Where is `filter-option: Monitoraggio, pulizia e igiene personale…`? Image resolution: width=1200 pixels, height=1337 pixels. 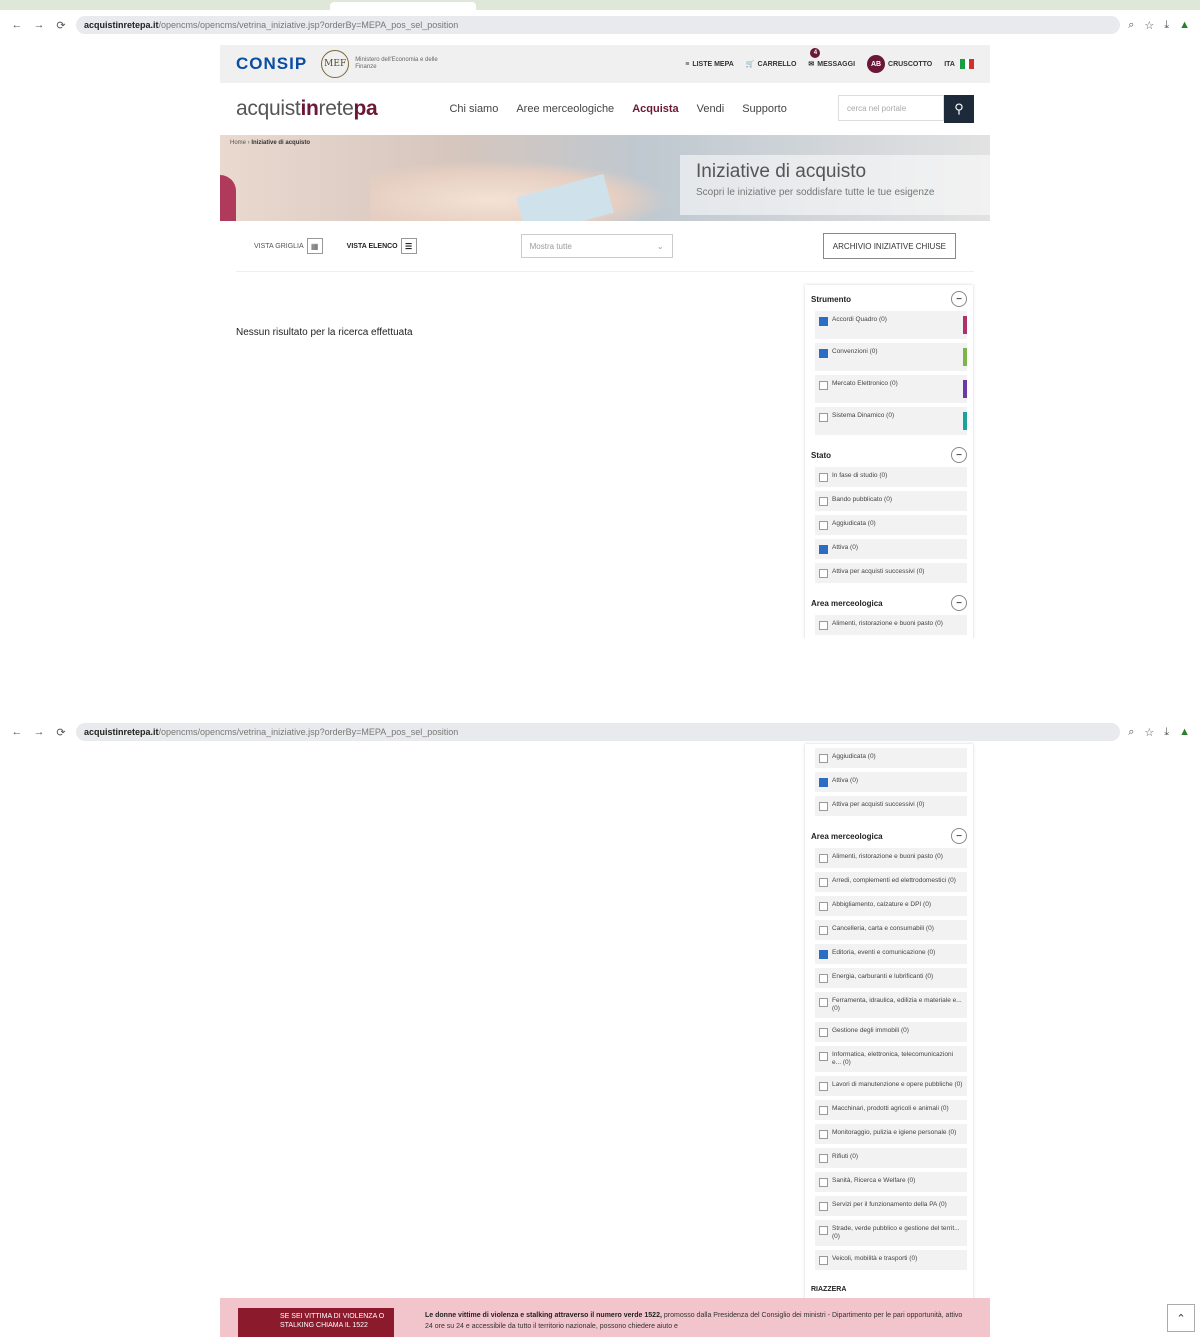 filter-option: Monitoraggio, pulizia e igiene personale… is located at coordinates (891, 1134).